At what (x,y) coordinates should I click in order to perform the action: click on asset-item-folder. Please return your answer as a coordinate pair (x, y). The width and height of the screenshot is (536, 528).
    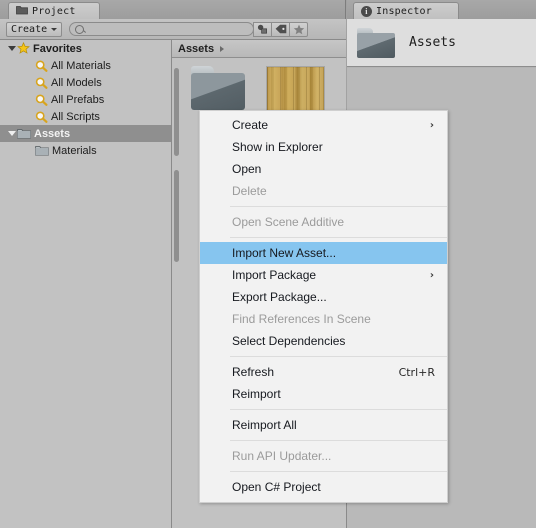
    Looking at the image, I should click on (218, 88).